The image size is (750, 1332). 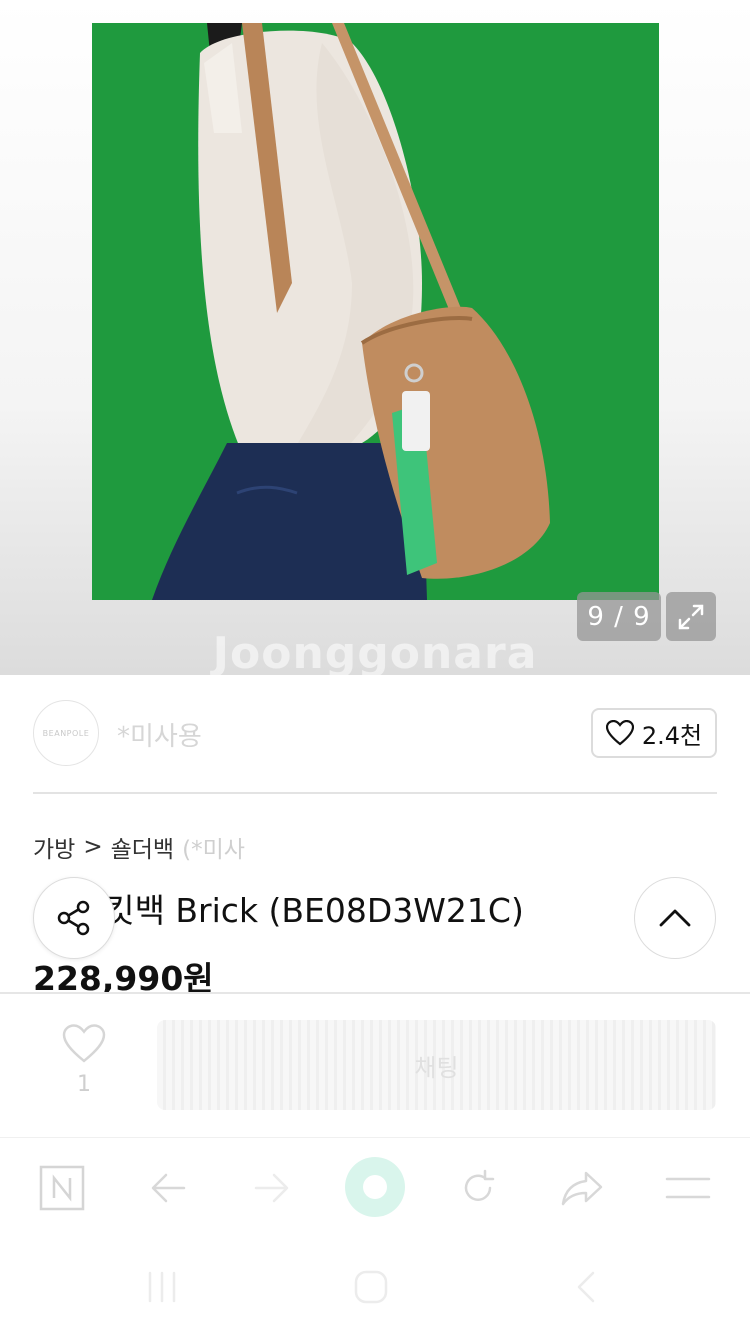 I want to click on home-button, so click(x=371, y=1287).